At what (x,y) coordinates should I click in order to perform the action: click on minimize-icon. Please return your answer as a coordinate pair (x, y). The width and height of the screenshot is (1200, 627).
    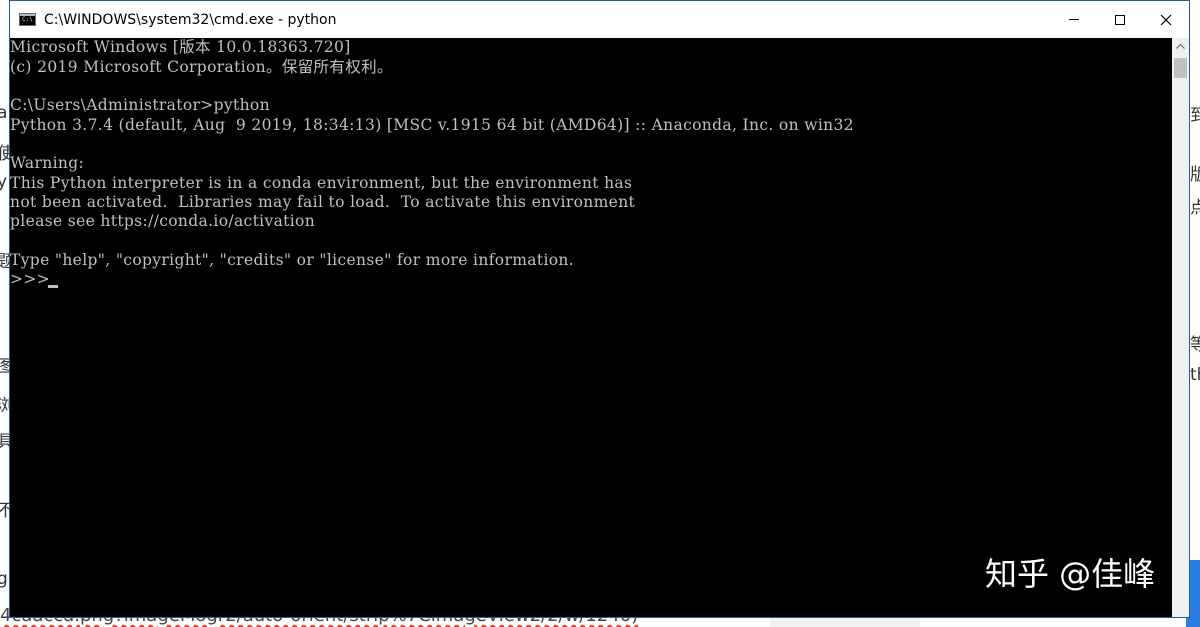
    Looking at the image, I should click on (1074, 19).